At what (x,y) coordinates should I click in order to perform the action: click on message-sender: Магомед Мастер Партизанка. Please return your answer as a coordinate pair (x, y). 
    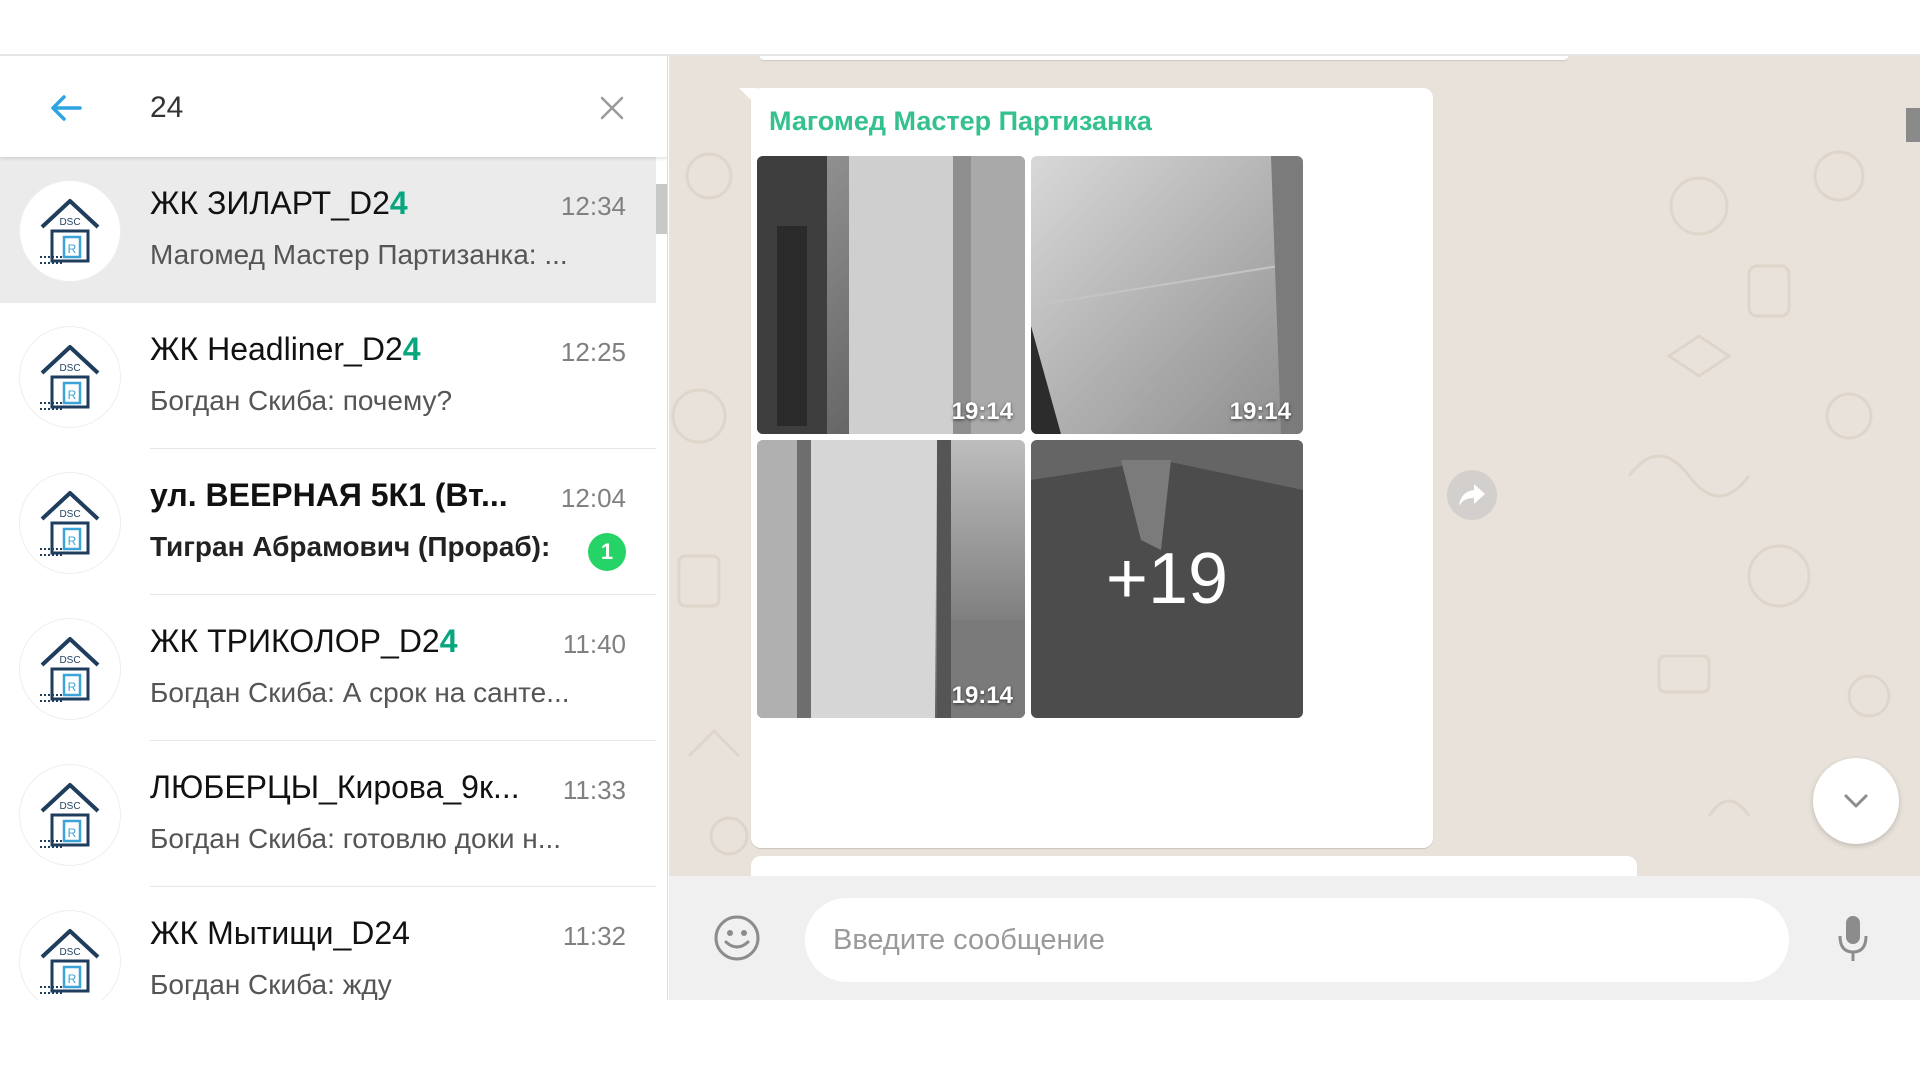
    Looking at the image, I should click on (960, 121).